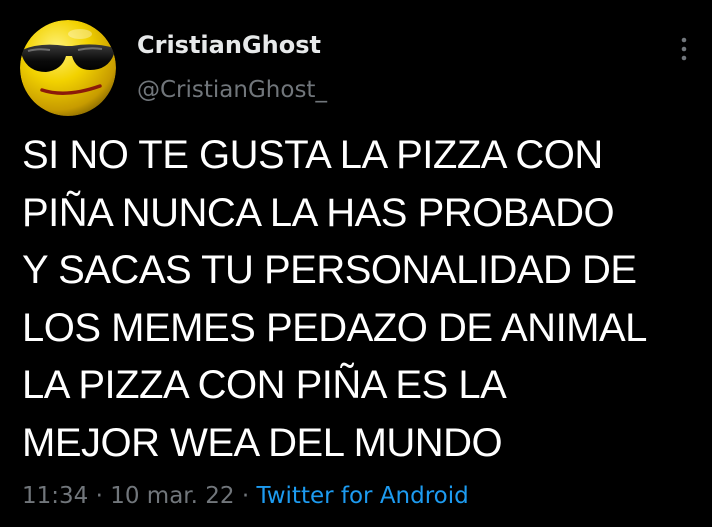 This screenshot has width=712, height=527. I want to click on more-options-button, so click(684, 49).